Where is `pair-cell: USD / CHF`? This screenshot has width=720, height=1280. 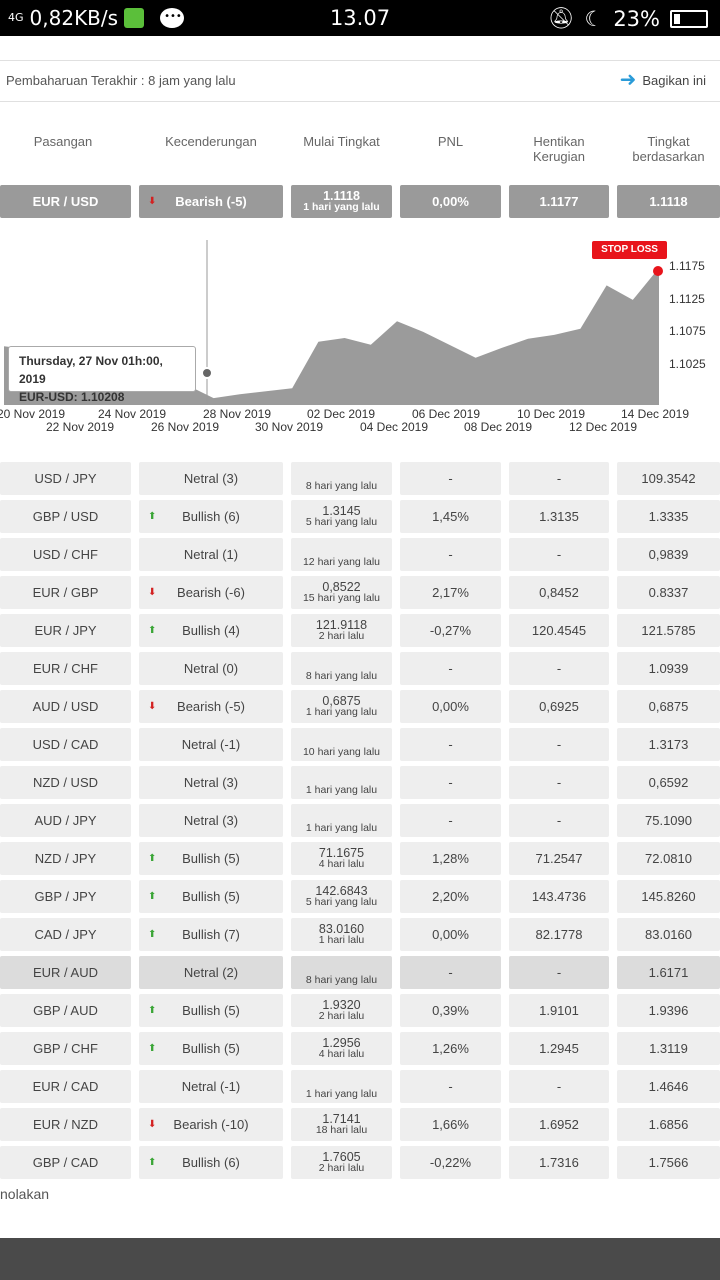 pair-cell: USD / CHF is located at coordinates (65, 554).